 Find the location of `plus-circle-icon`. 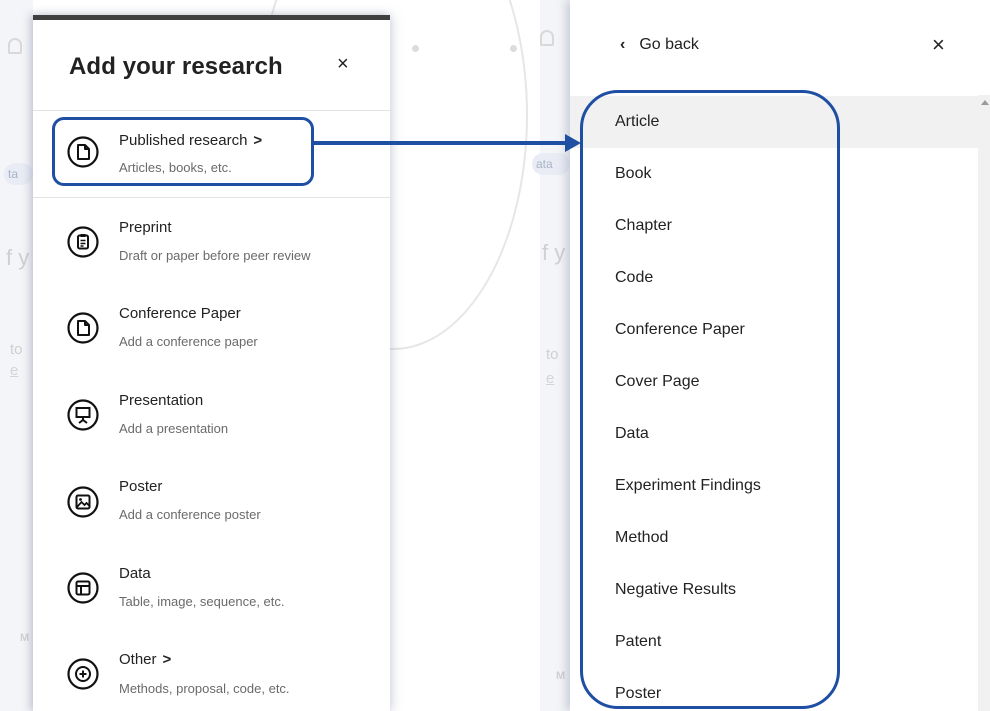

plus-circle-icon is located at coordinates (83, 674).